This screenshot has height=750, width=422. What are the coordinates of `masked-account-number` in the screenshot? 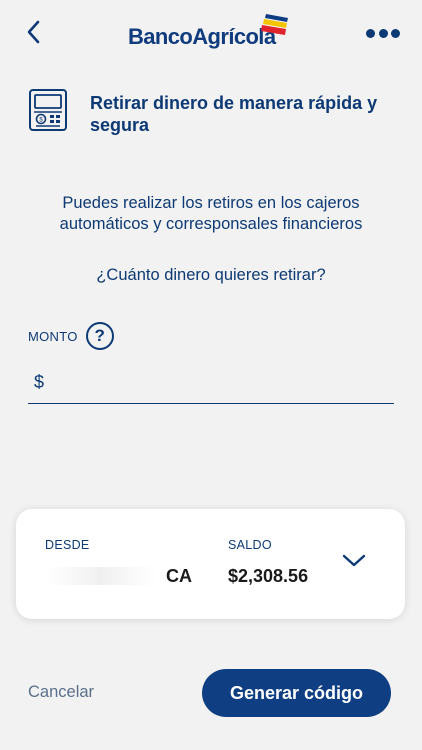 It's located at (101, 576).